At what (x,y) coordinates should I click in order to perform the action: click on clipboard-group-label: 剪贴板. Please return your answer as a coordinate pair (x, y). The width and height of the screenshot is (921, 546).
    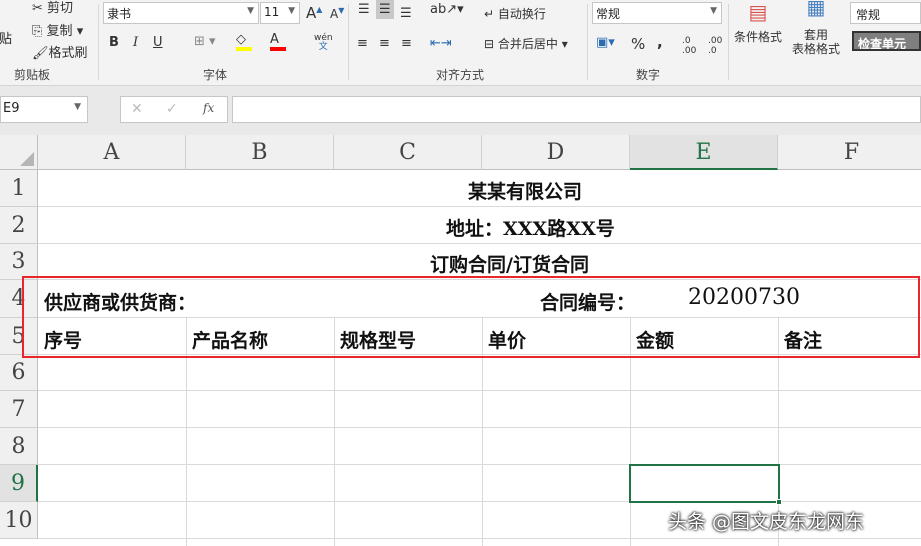
    Looking at the image, I should click on (32, 75).